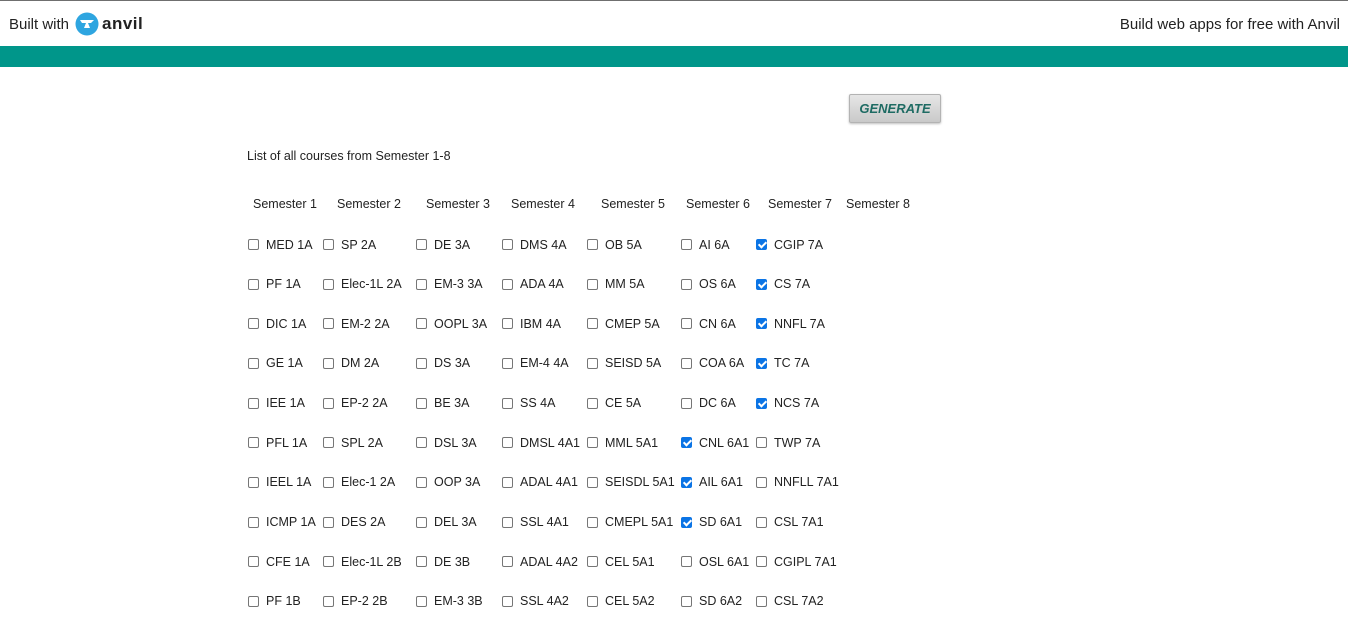 The height and width of the screenshot is (618, 1348). I want to click on course-option: CSL 7A2, so click(790, 601).